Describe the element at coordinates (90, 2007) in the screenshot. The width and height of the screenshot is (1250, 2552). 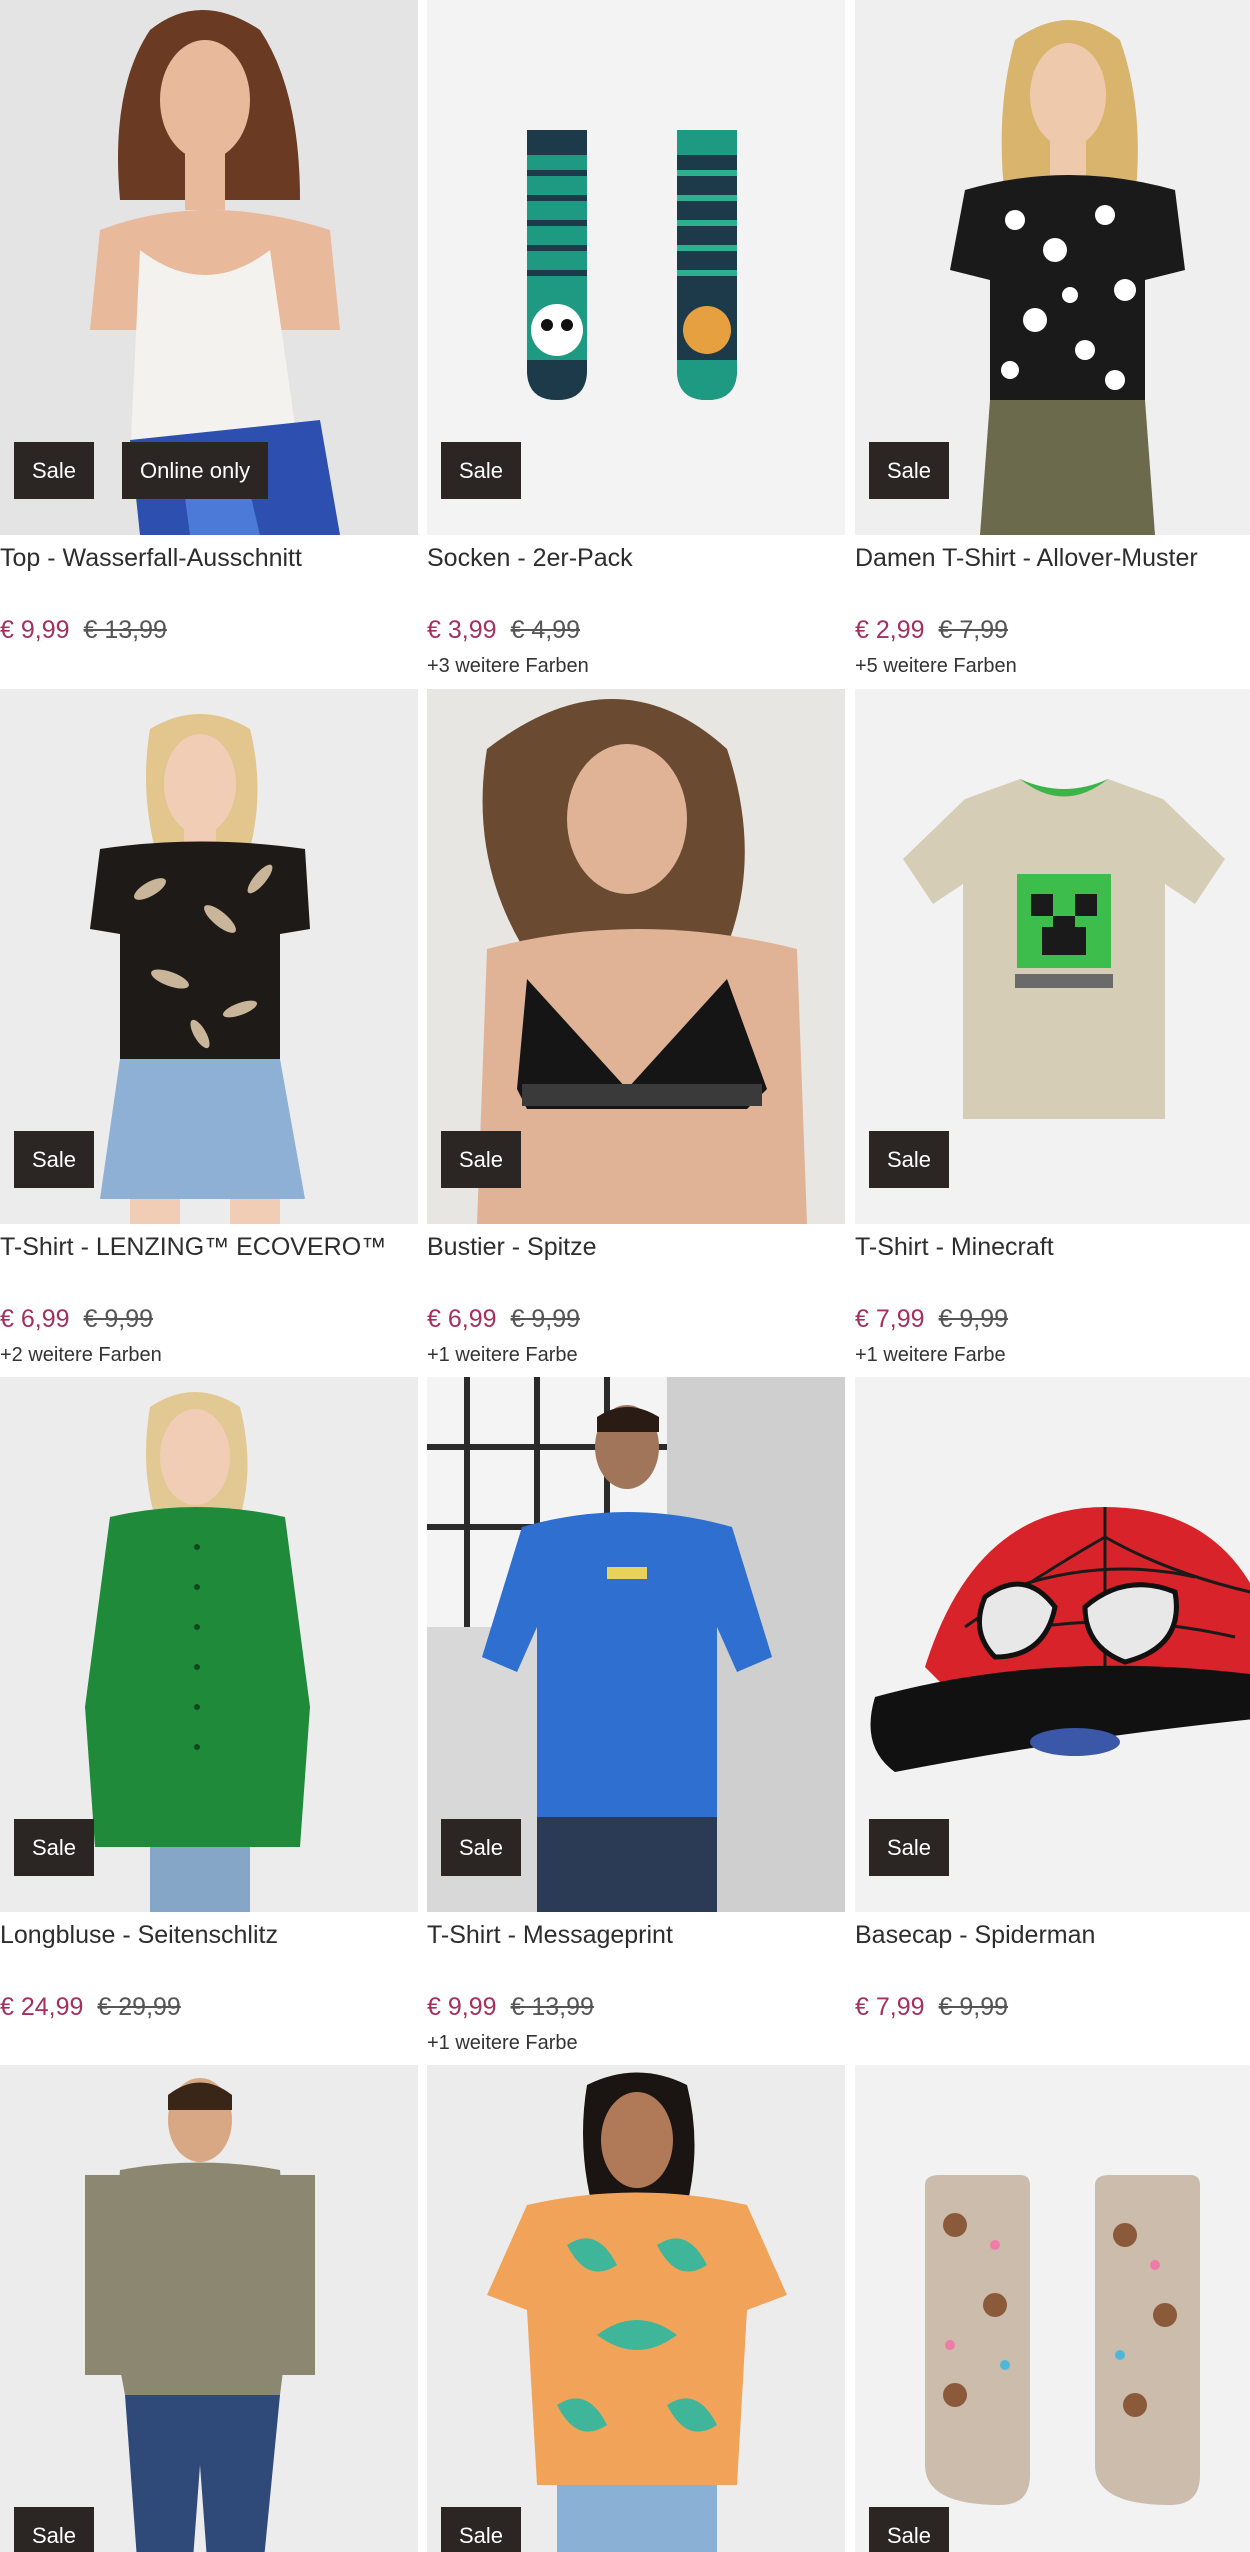
I see `product-prices: € 24,99 € 29,99` at that location.